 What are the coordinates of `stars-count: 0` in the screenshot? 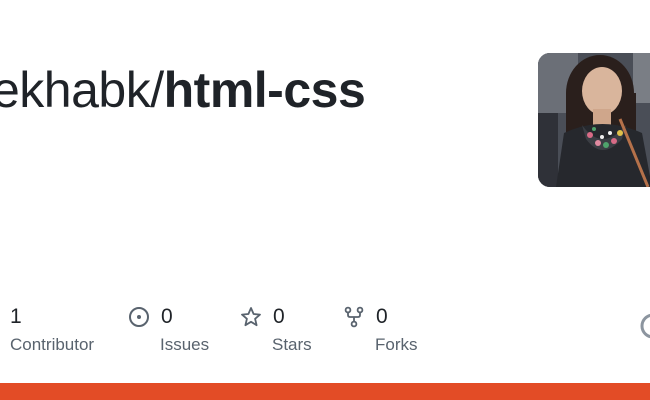 It's located at (279, 316).